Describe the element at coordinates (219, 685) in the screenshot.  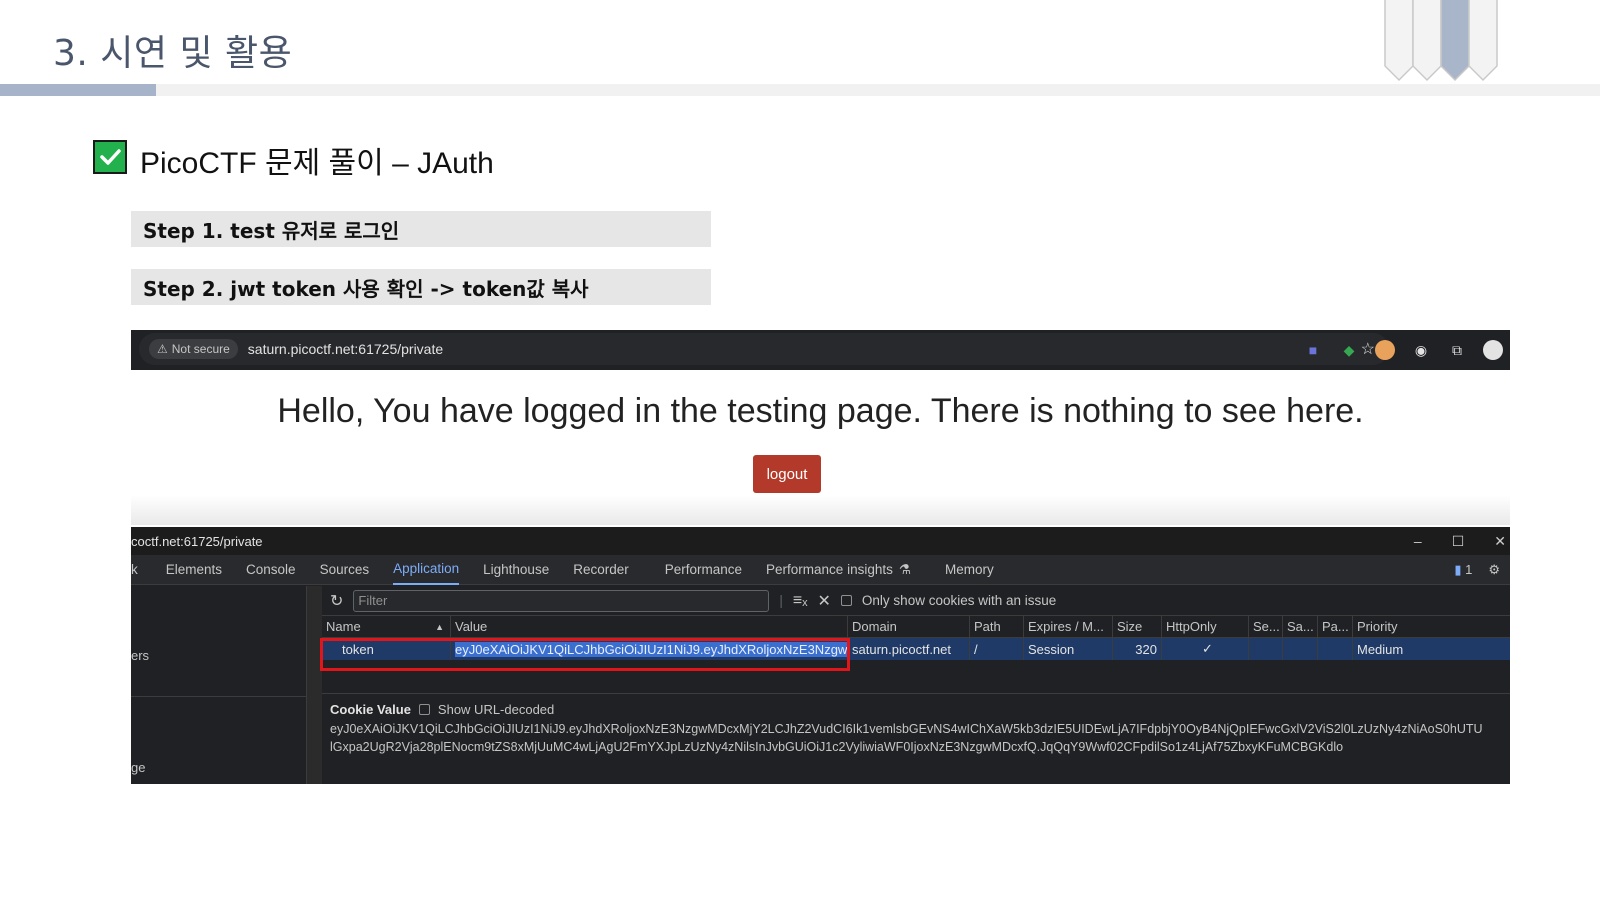
I see `application-sidebar: ers ge` at that location.